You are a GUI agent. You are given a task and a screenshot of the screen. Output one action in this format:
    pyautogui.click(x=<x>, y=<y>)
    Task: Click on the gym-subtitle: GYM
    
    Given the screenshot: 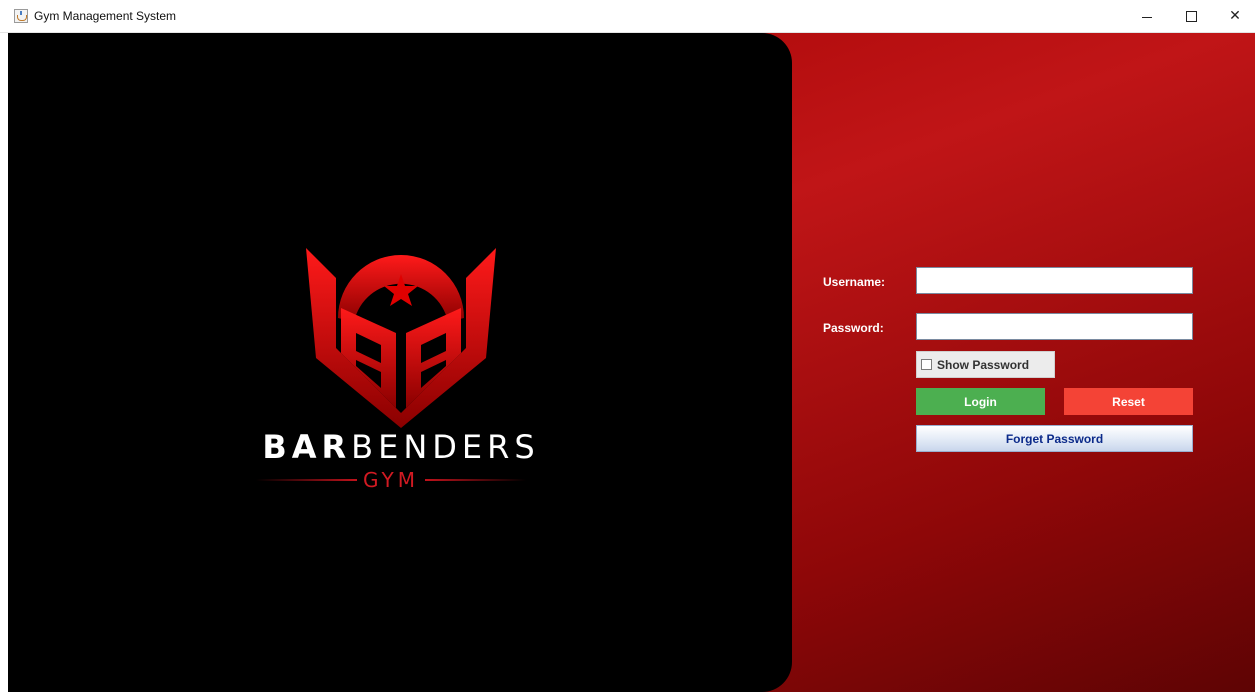 What is the action you would take?
    pyautogui.click(x=391, y=480)
    